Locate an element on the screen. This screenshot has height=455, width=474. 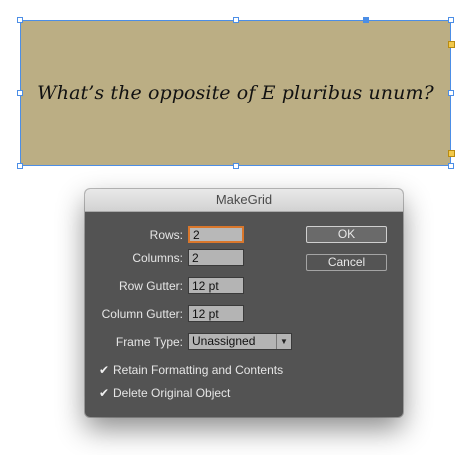
selection-handle-bottom-right is located at coordinates (451, 166).